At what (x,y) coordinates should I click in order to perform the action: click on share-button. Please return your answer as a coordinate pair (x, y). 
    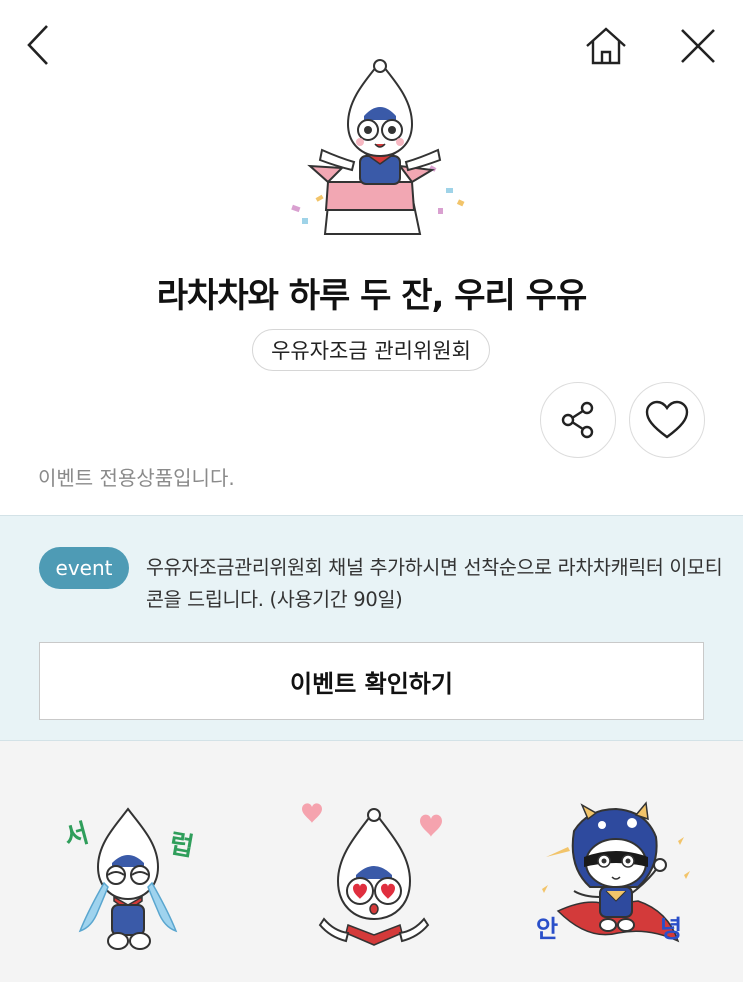
    Looking at the image, I should click on (578, 420).